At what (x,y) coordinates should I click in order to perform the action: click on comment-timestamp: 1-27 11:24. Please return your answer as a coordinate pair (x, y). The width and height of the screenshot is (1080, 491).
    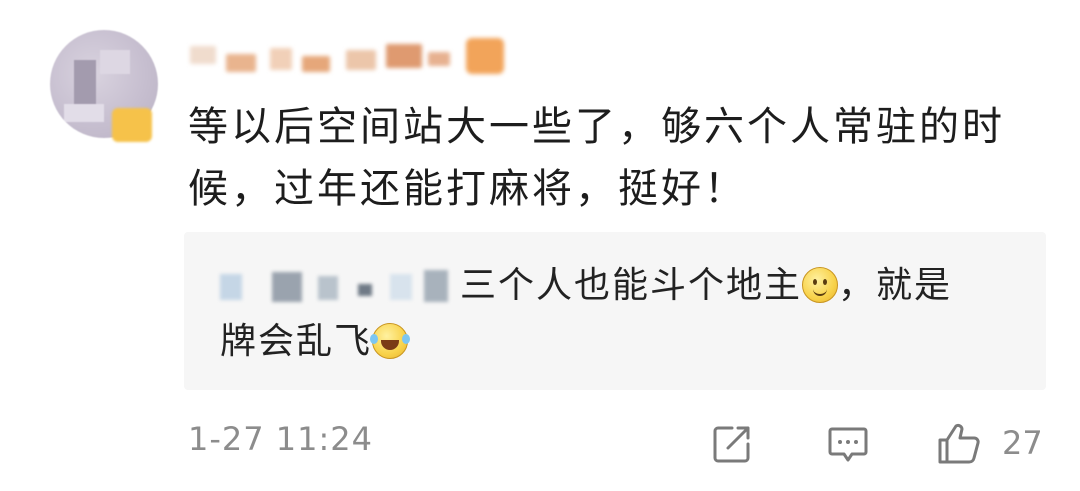
    Looking at the image, I should click on (281, 439).